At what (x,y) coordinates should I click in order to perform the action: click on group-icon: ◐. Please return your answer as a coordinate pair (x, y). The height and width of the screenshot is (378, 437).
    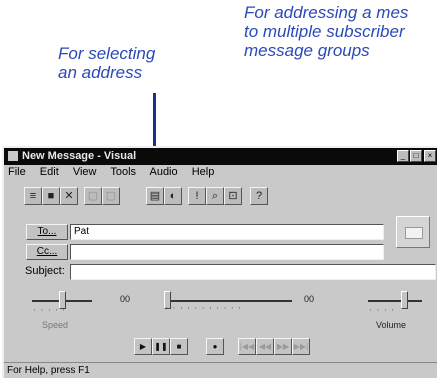
    Looking at the image, I should click on (173, 196).